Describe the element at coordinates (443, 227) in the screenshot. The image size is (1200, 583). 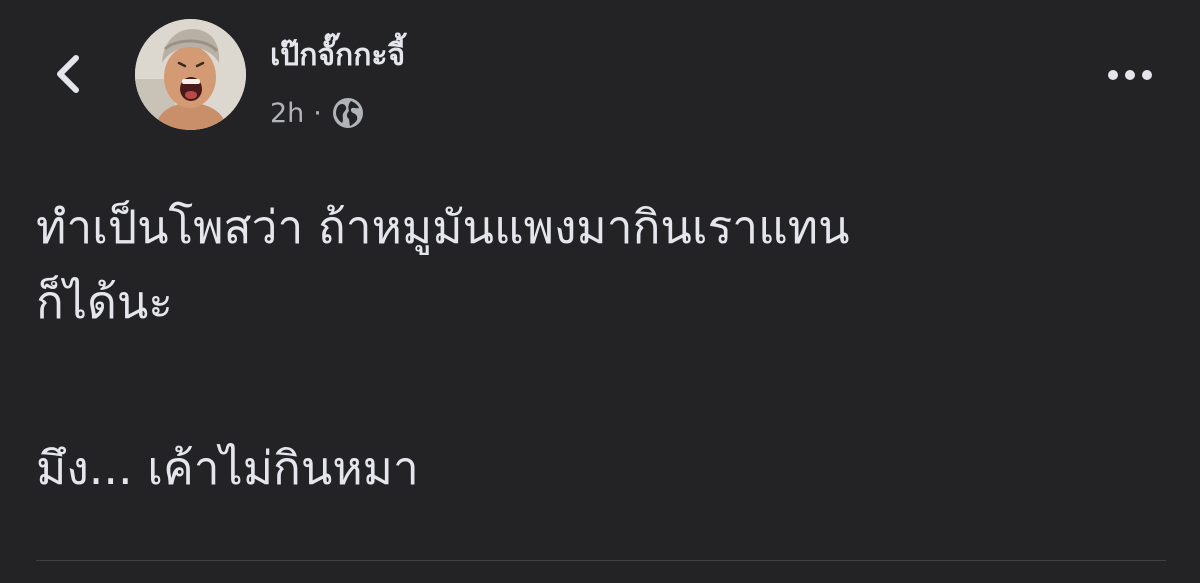
I see `post-text-line: ทำเป็นโพสว่า ถ้าหมูมันแพงมากินเราแทน` at that location.